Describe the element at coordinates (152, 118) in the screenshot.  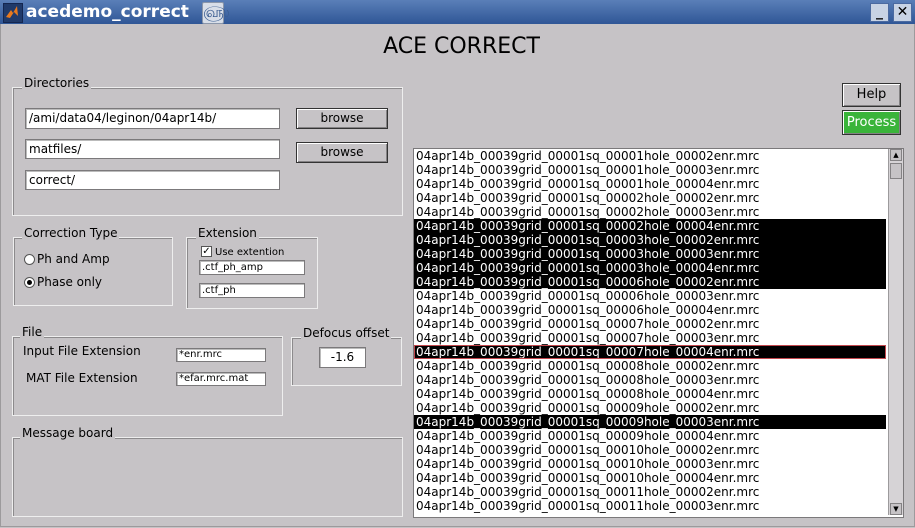
I see `image-directory-field: /ami/data04/leginon/04apr14b/` at that location.